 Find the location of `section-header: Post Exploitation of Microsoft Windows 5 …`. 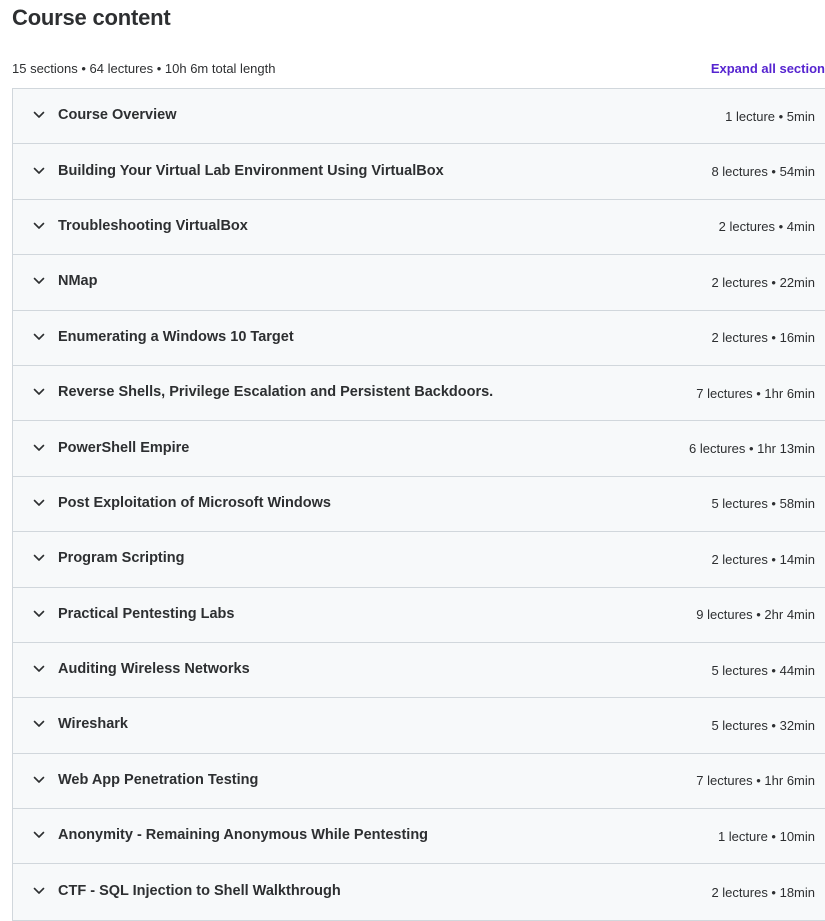

section-header: Post Exploitation of Microsoft Windows 5 … is located at coordinates (419, 504).